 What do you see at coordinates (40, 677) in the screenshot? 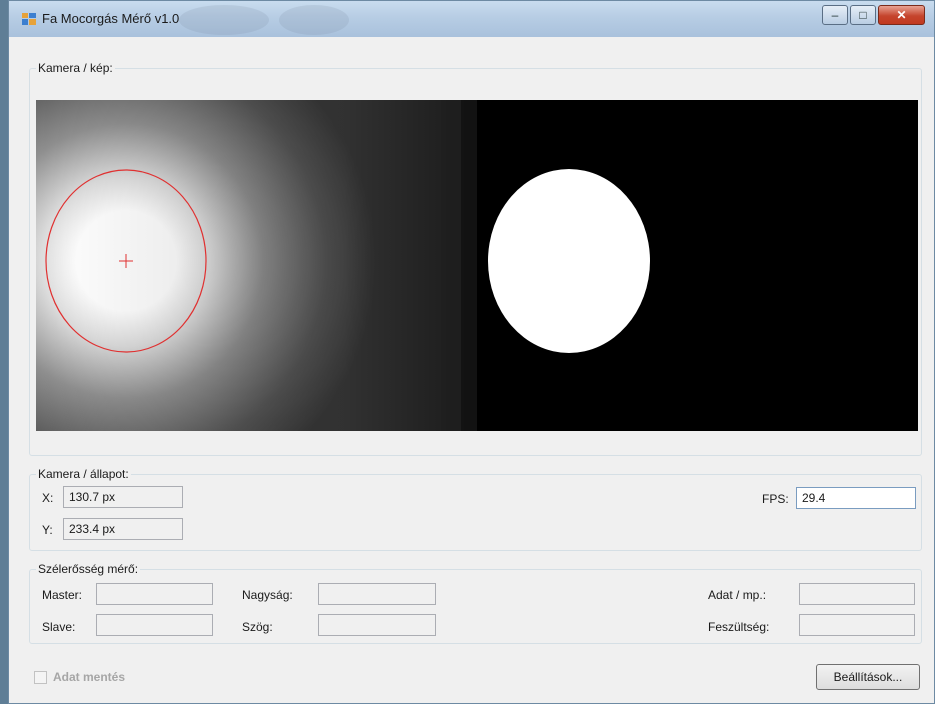
I see `checkbox-box-icon` at bounding box center [40, 677].